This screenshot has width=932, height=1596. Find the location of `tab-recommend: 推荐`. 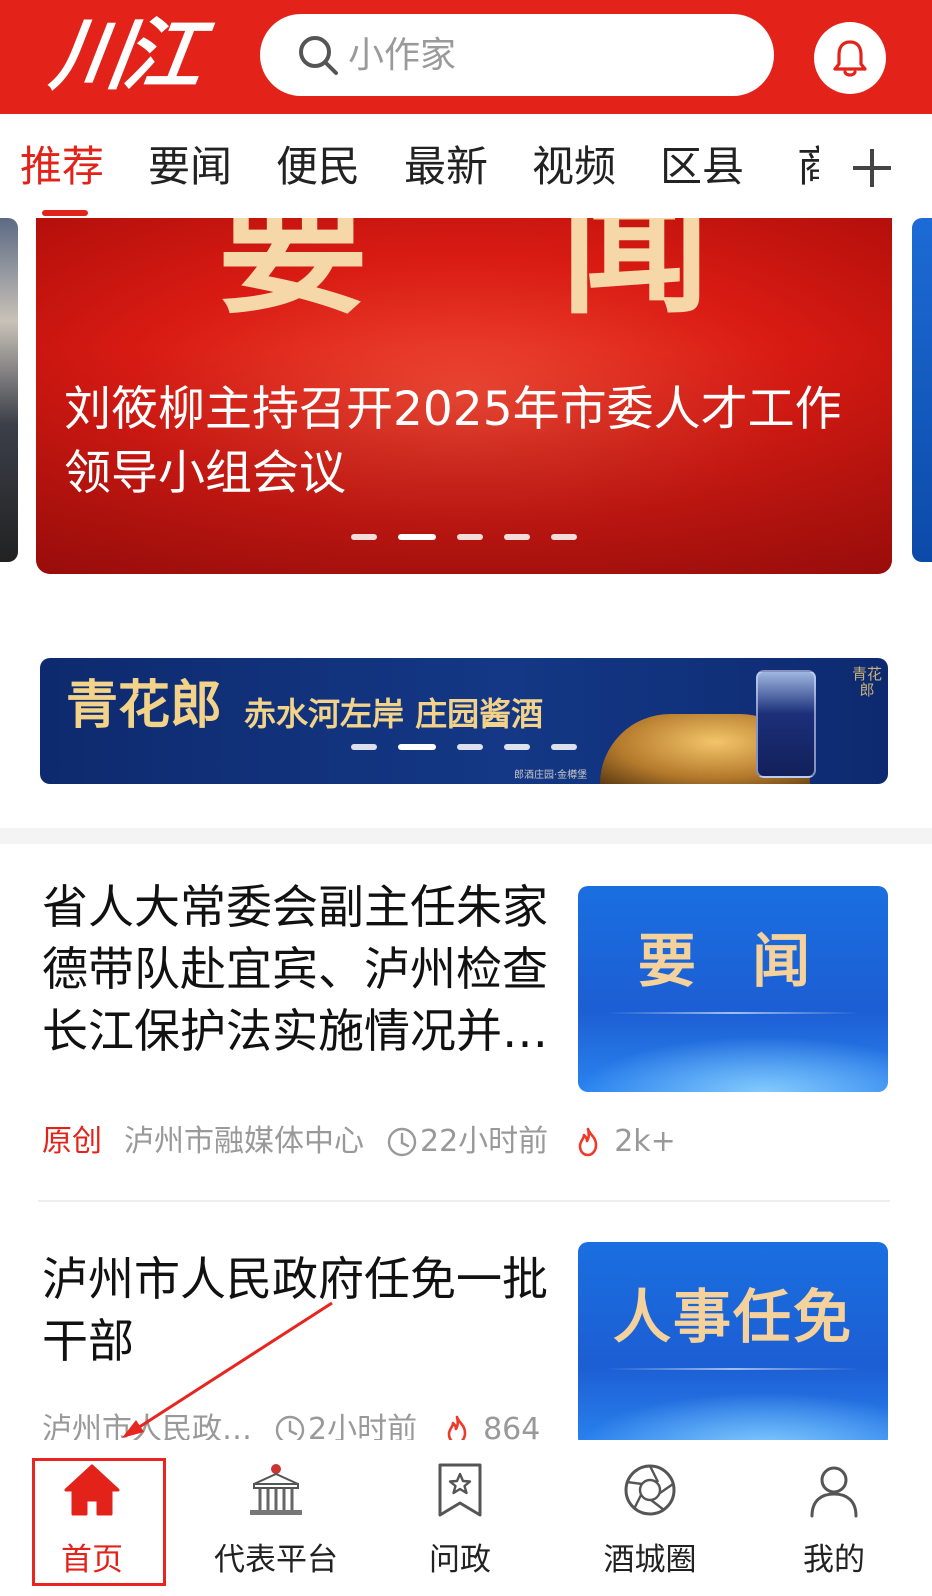

tab-recommend: 推荐 is located at coordinates (62, 167).